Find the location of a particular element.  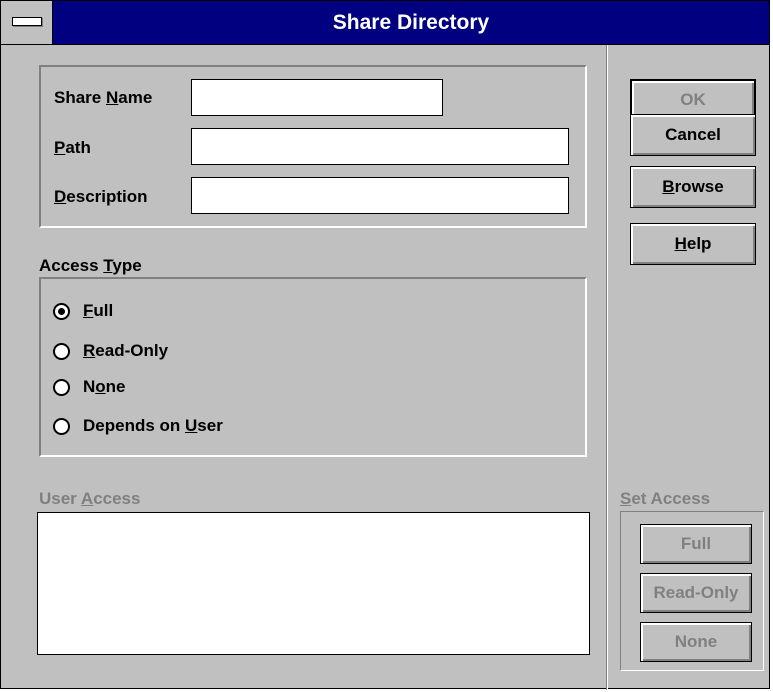

radio-full-button is located at coordinates (61, 311).